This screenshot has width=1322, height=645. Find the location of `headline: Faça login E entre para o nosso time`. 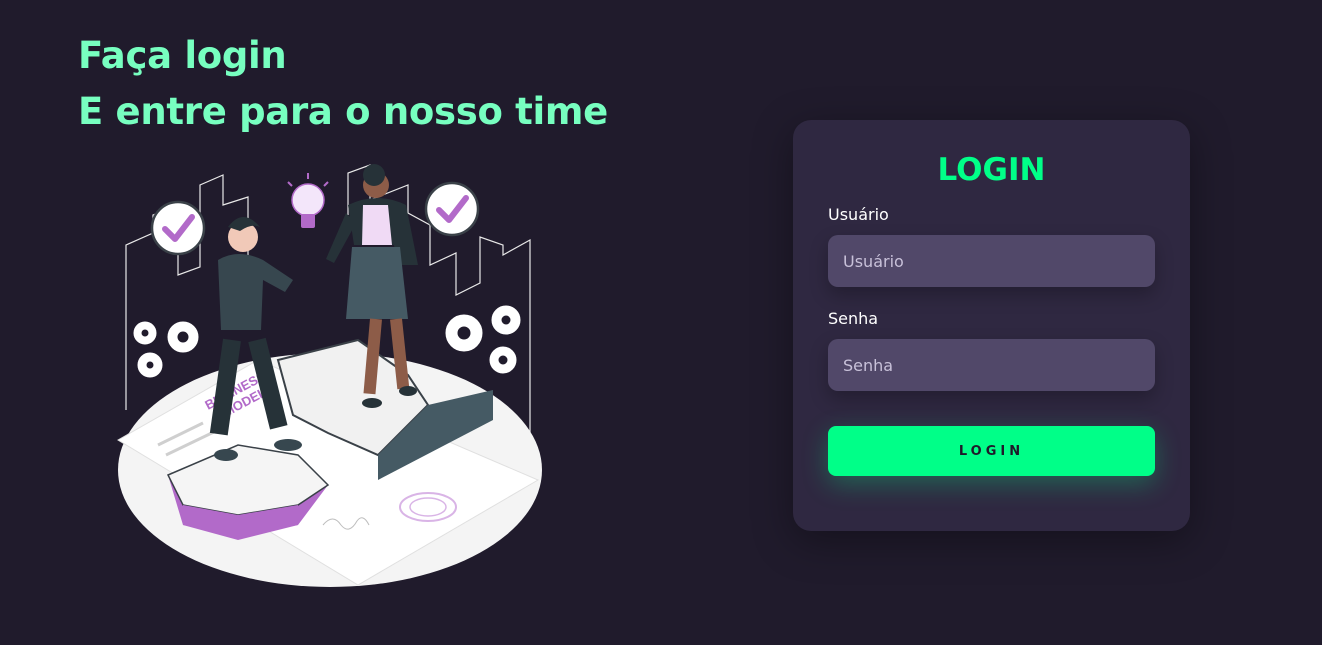

headline: Faça login E entre para o nosso time is located at coordinates (343, 84).